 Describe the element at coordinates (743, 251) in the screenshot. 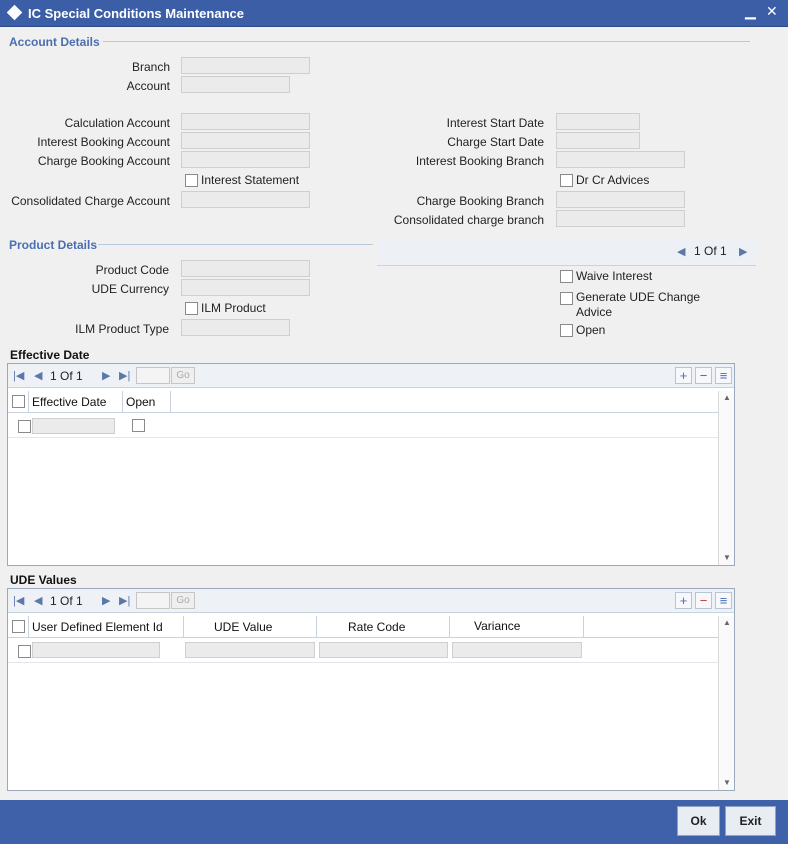

I see `next-icon: ▶` at that location.